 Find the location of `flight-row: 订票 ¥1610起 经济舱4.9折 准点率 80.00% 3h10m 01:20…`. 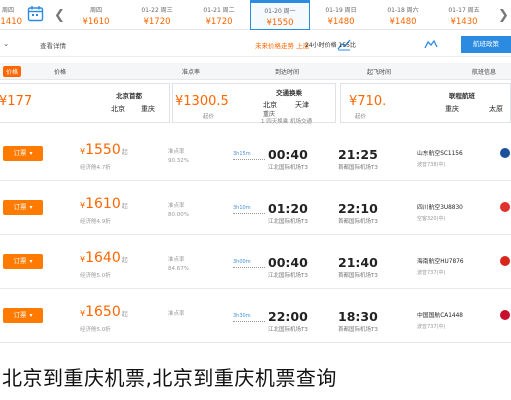

flight-row: 订票 ¥1610起 经济舱4.9折 准点率 80.00% 3h10m 01:20… is located at coordinates (255, 209).